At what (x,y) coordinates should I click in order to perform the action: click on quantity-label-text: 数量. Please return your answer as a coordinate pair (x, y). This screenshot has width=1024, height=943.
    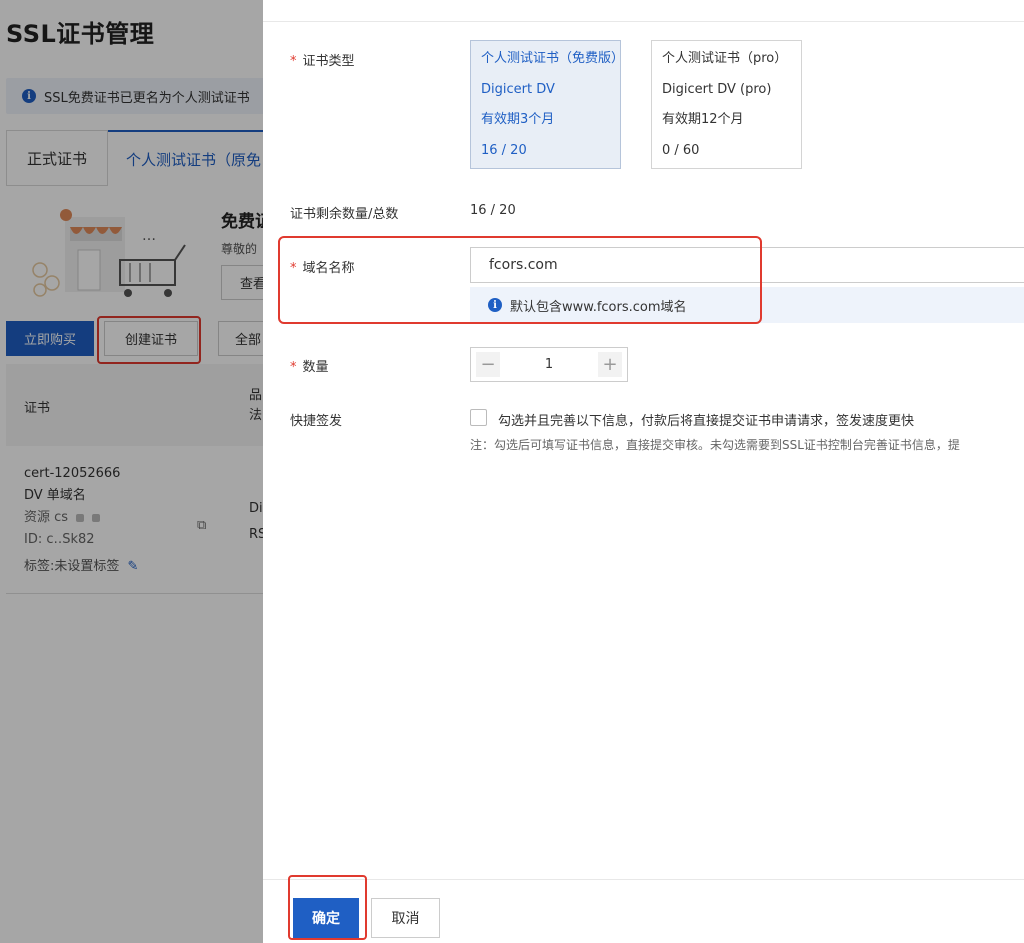
    Looking at the image, I should click on (315, 367).